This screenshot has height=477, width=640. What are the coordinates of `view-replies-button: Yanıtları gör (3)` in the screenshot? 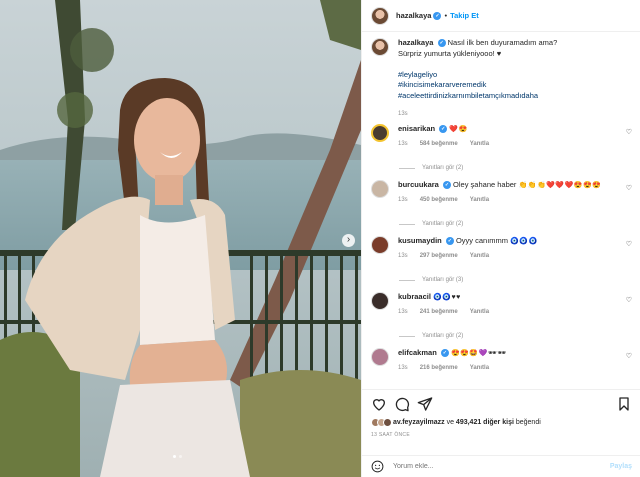 It's located at (431, 280).